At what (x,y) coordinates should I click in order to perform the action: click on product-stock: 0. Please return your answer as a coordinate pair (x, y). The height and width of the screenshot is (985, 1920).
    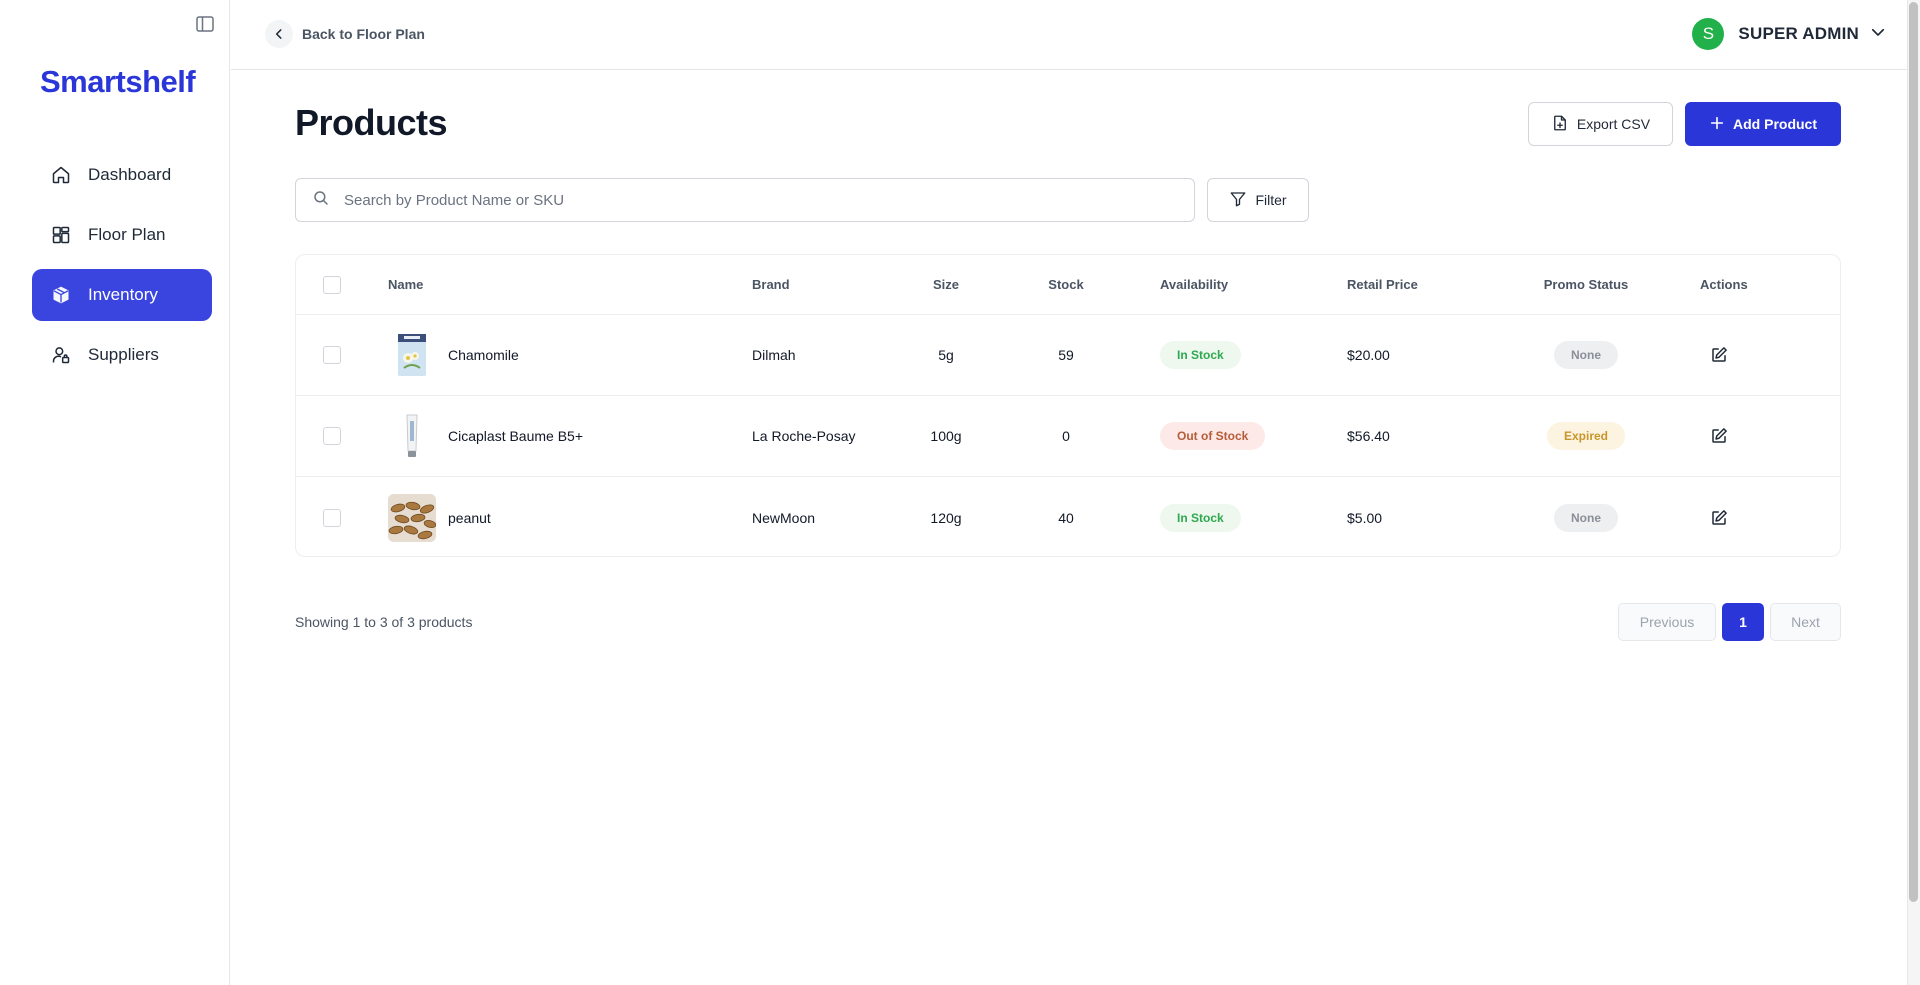
    Looking at the image, I should click on (1066, 436).